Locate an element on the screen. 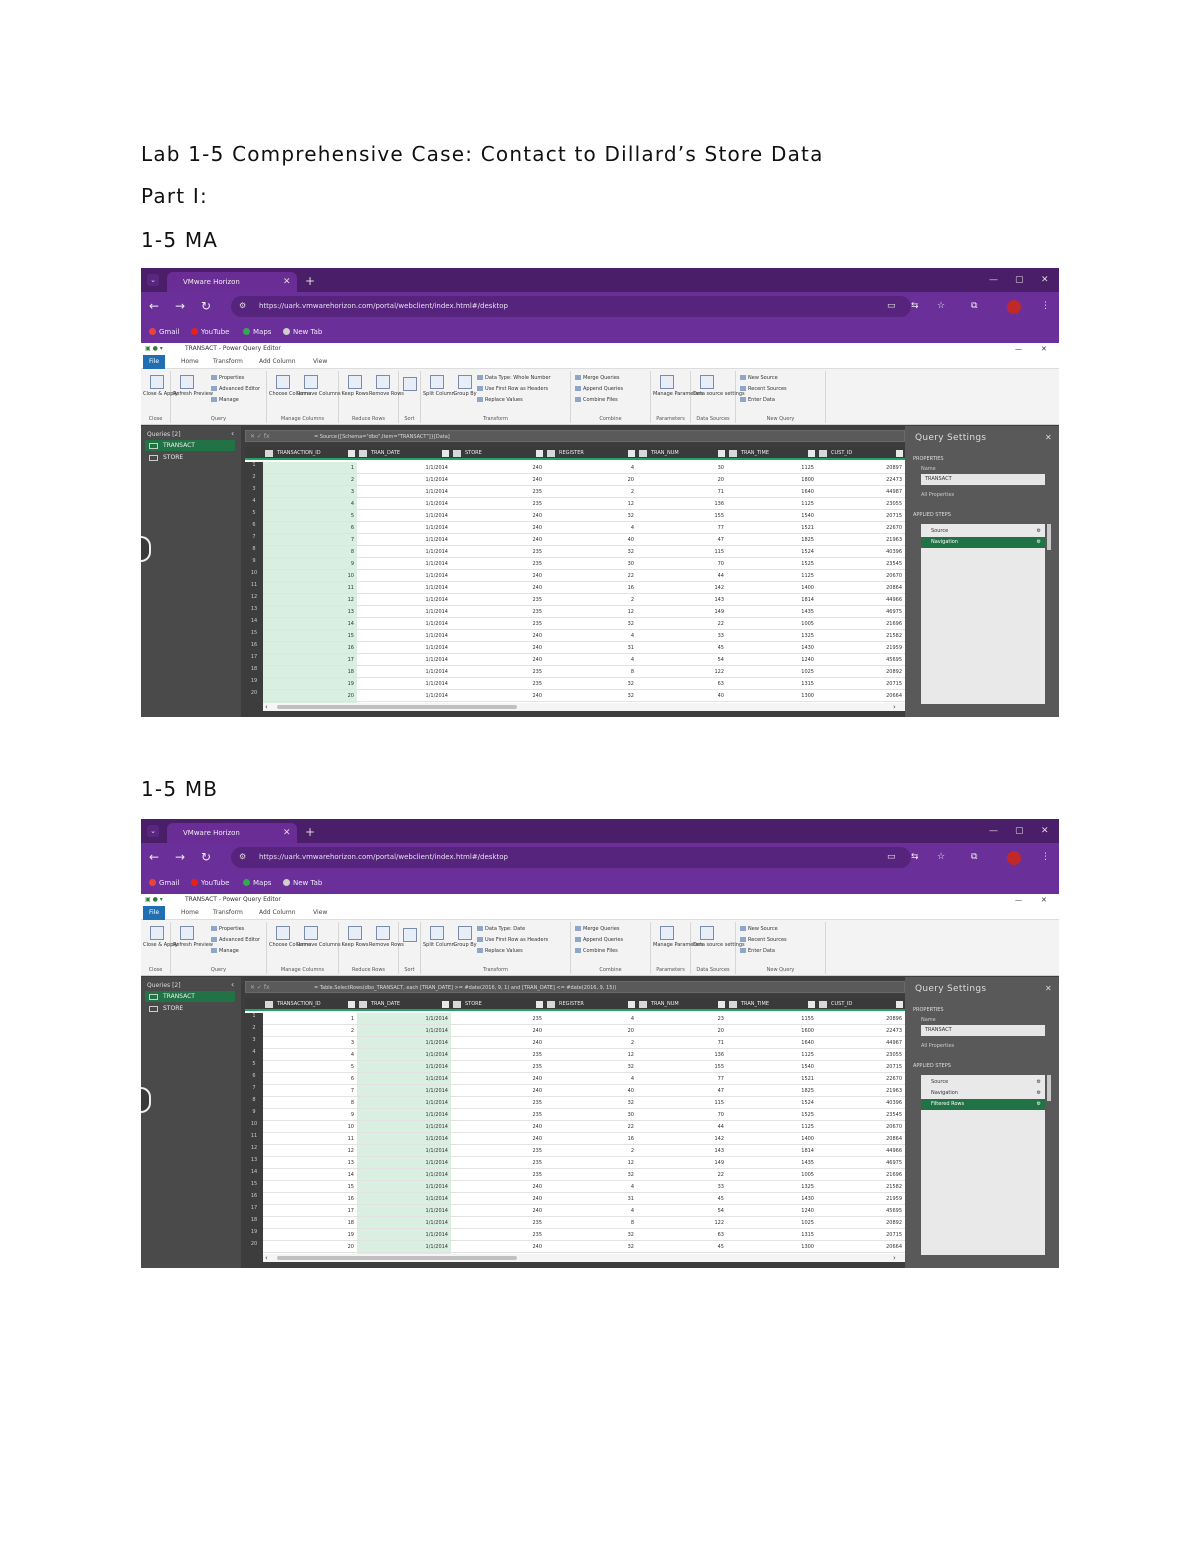 This screenshot has width=1200, height=1553. table-cell: 143 is located at coordinates (682, 600).